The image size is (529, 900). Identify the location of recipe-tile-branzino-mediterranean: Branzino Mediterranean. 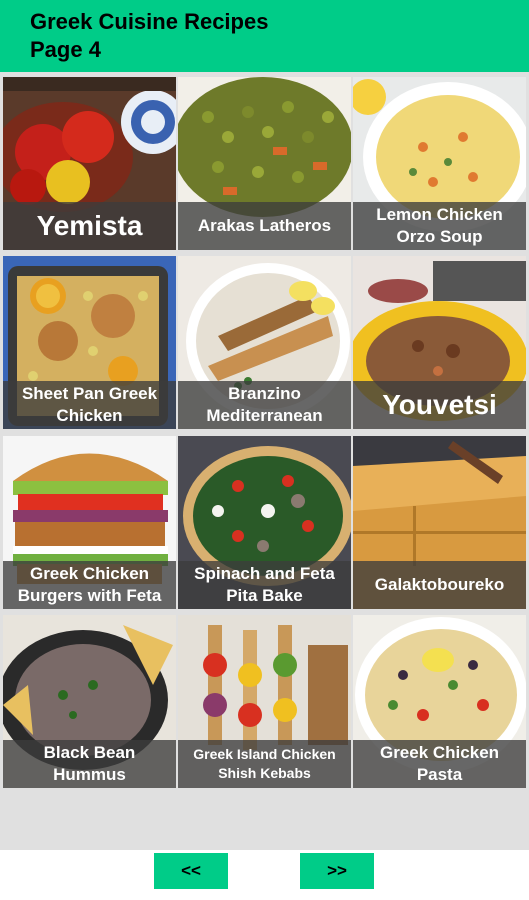
(264, 342).